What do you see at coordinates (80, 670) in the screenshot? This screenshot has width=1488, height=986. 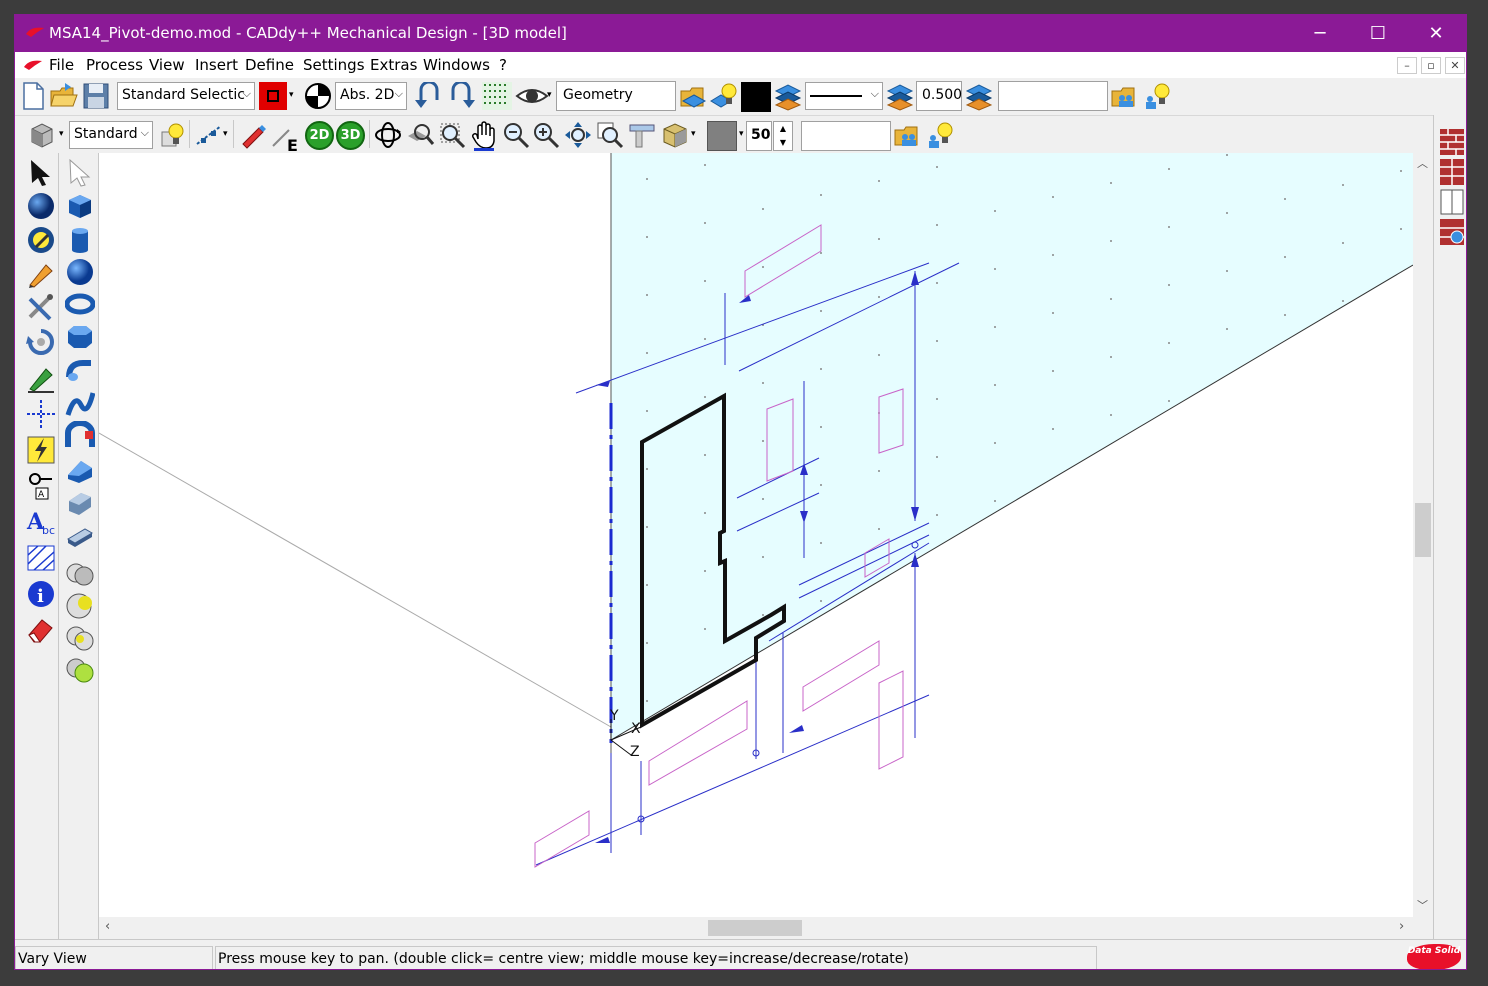 I see `boolean-green-icon` at bounding box center [80, 670].